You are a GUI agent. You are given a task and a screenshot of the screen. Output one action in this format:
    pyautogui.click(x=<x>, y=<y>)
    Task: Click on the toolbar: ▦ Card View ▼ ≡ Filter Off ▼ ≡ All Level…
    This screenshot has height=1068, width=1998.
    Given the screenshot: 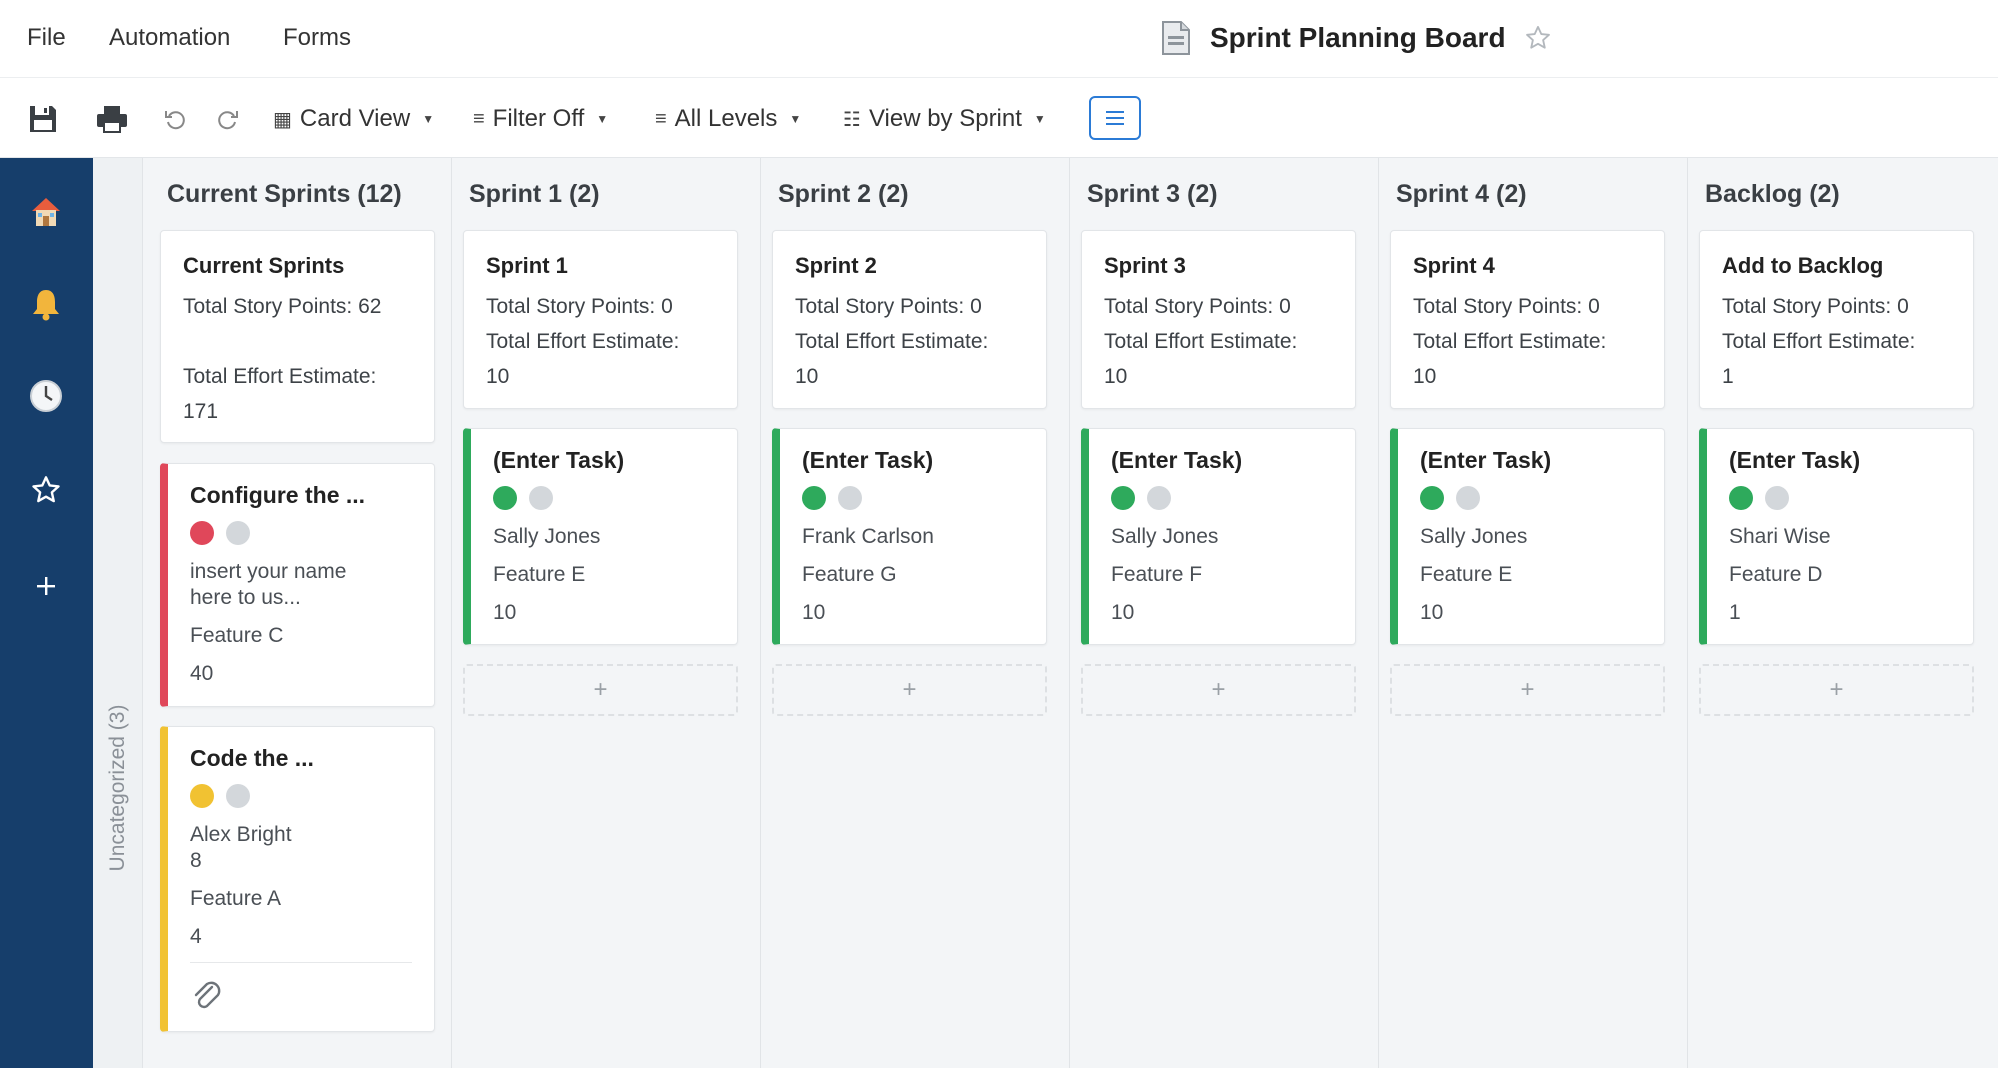 What is the action you would take?
    pyautogui.click(x=999, y=118)
    